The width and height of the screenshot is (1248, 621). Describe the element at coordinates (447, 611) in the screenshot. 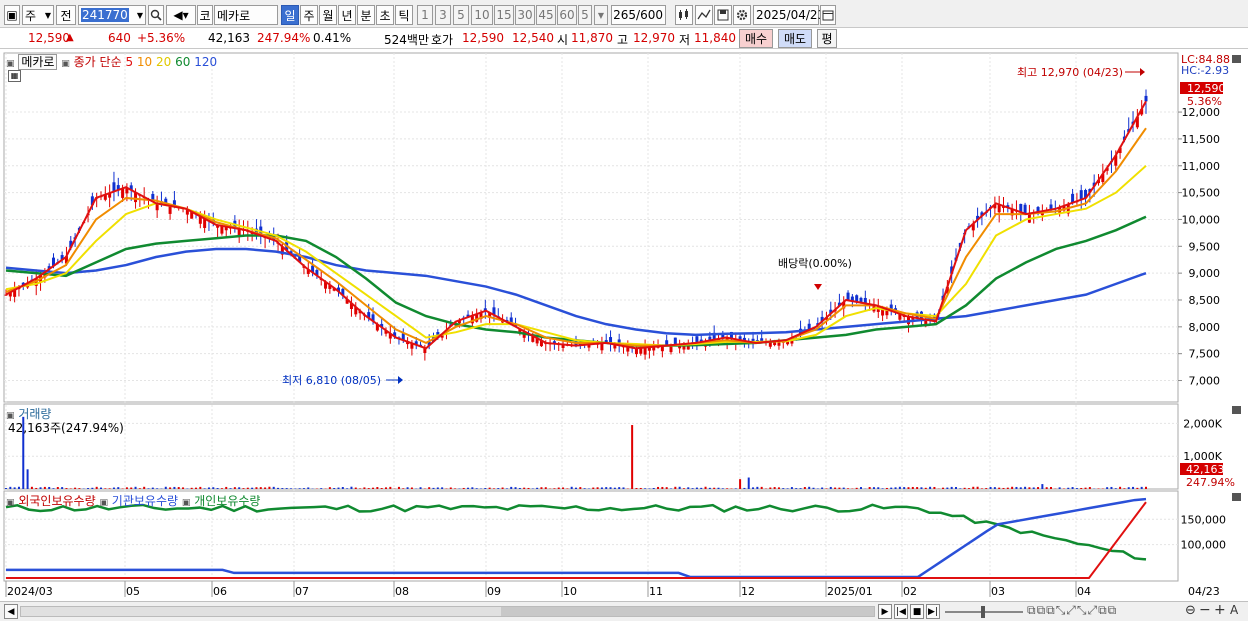

I see `horizontal-scrollbar` at that location.